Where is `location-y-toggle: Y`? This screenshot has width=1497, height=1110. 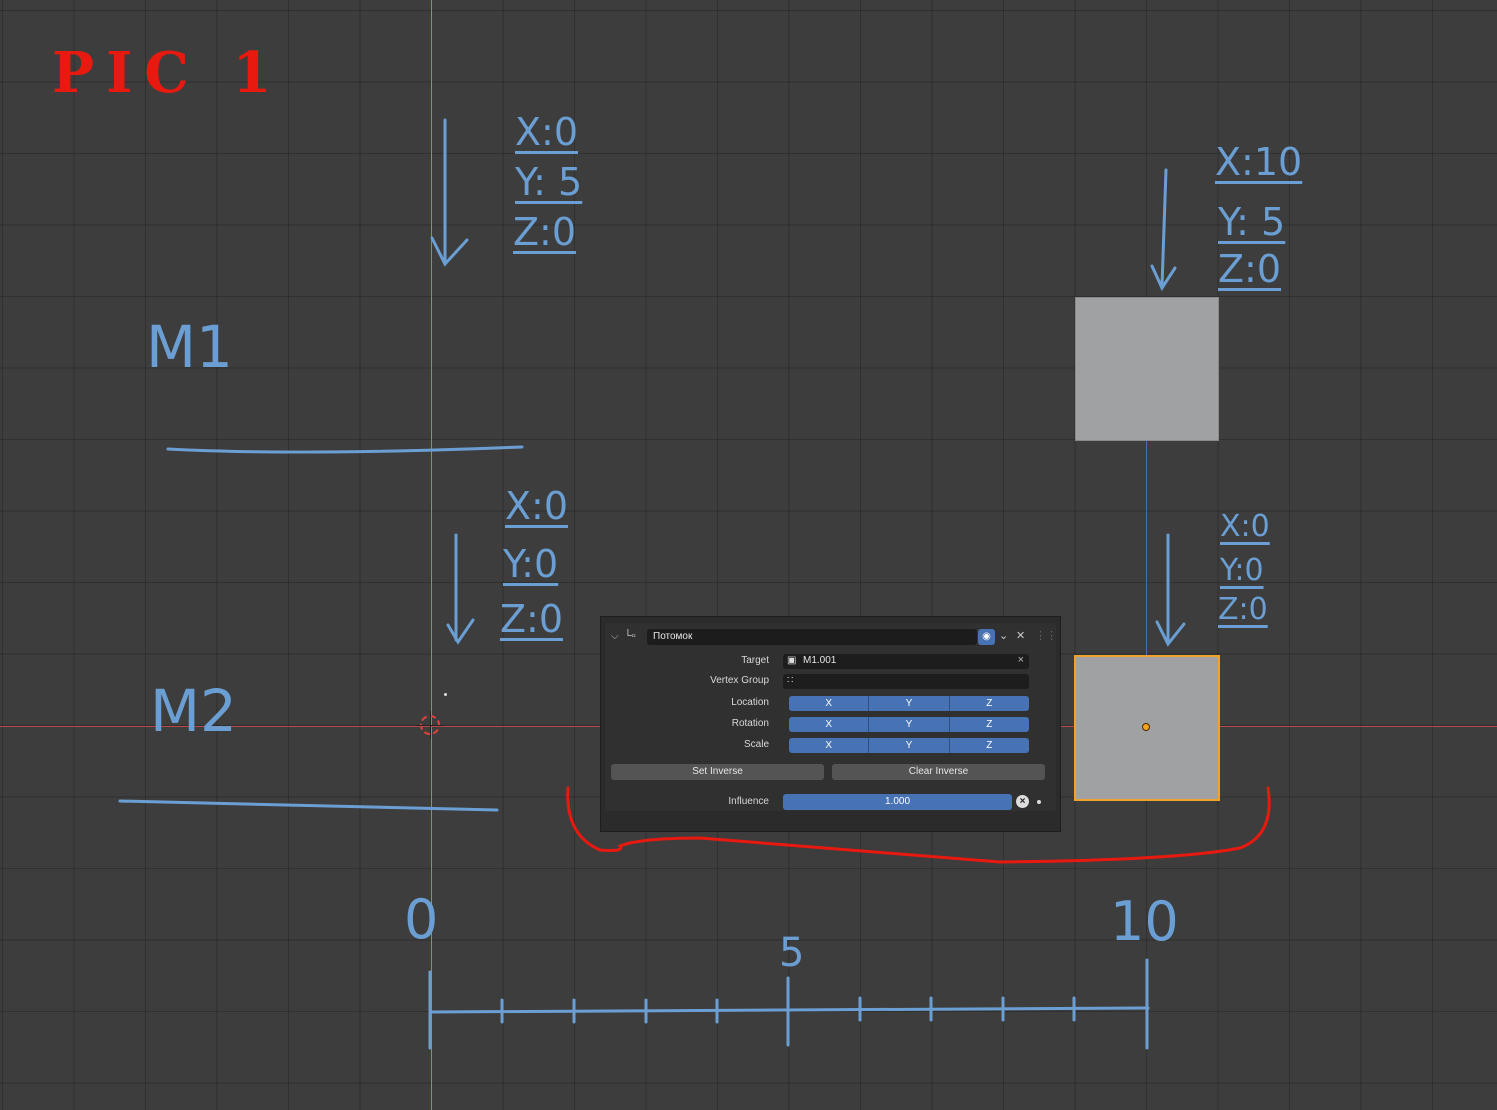 location-y-toggle: Y is located at coordinates (909, 703).